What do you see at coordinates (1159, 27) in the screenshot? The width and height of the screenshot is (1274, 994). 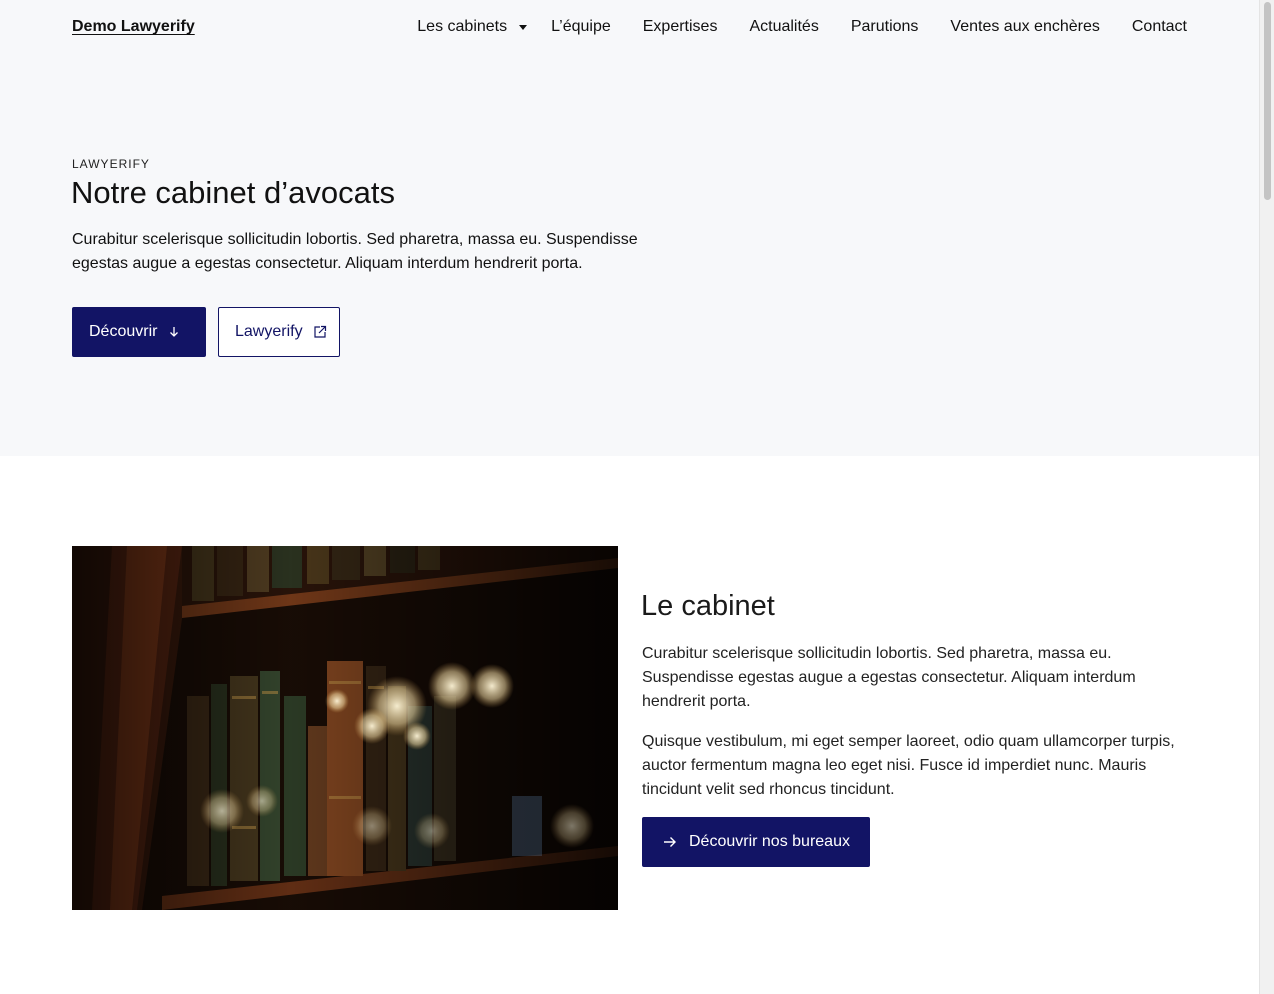 I see `nav-item-contact: Contact` at bounding box center [1159, 27].